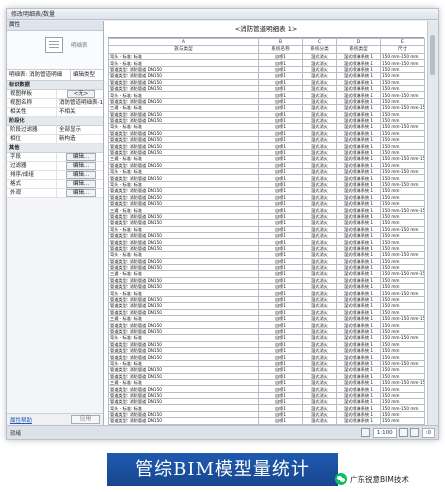 The height and width of the screenshot is (492, 445). What do you see at coordinates (32, 193) in the screenshot?
I see `property-key: 外观` at bounding box center [32, 193].